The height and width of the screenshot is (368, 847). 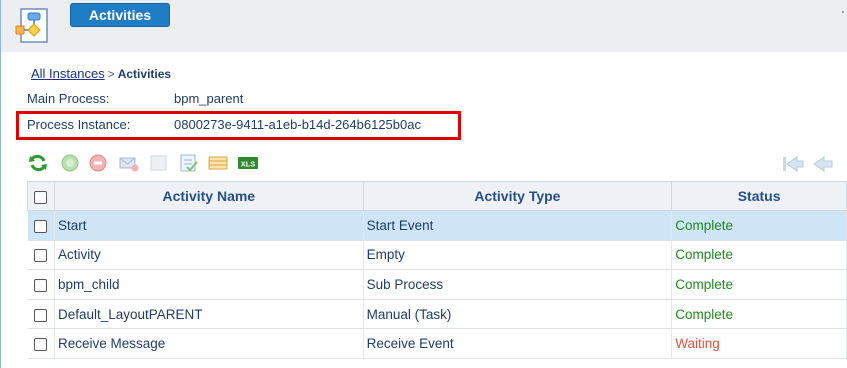 I want to click on main-process-label: Main Process:, so click(x=68, y=98).